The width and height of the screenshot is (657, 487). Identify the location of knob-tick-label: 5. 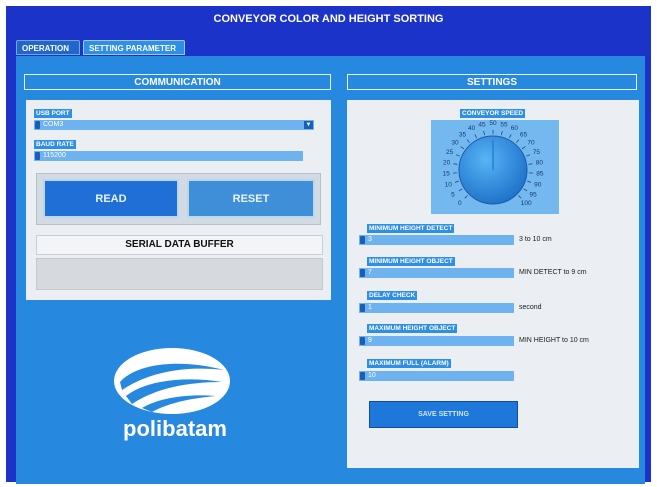
(453, 195).